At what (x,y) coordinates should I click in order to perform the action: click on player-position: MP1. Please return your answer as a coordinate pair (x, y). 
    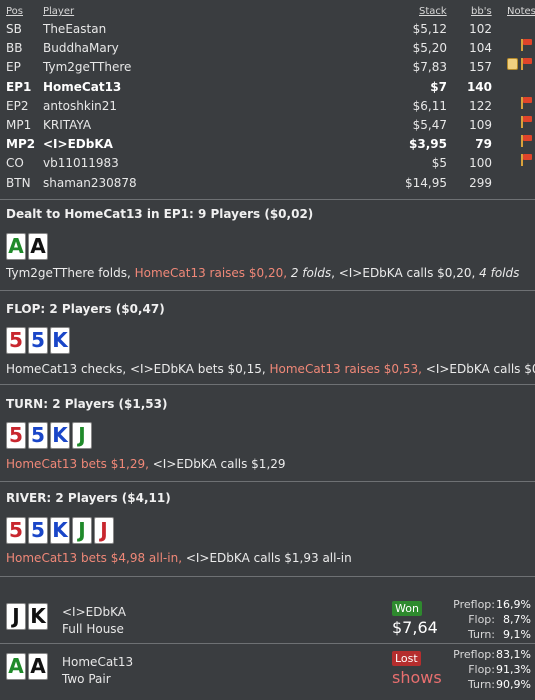
    Looking at the image, I should click on (19, 124).